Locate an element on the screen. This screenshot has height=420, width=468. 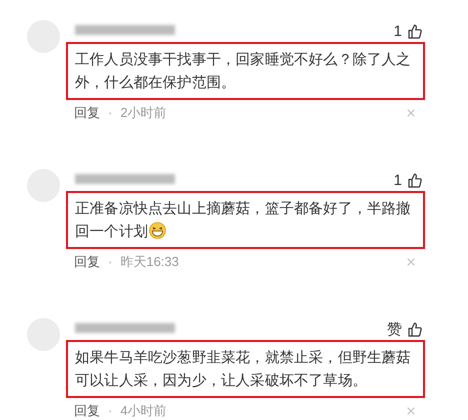
grinning-emoji-icon is located at coordinates (157, 230).